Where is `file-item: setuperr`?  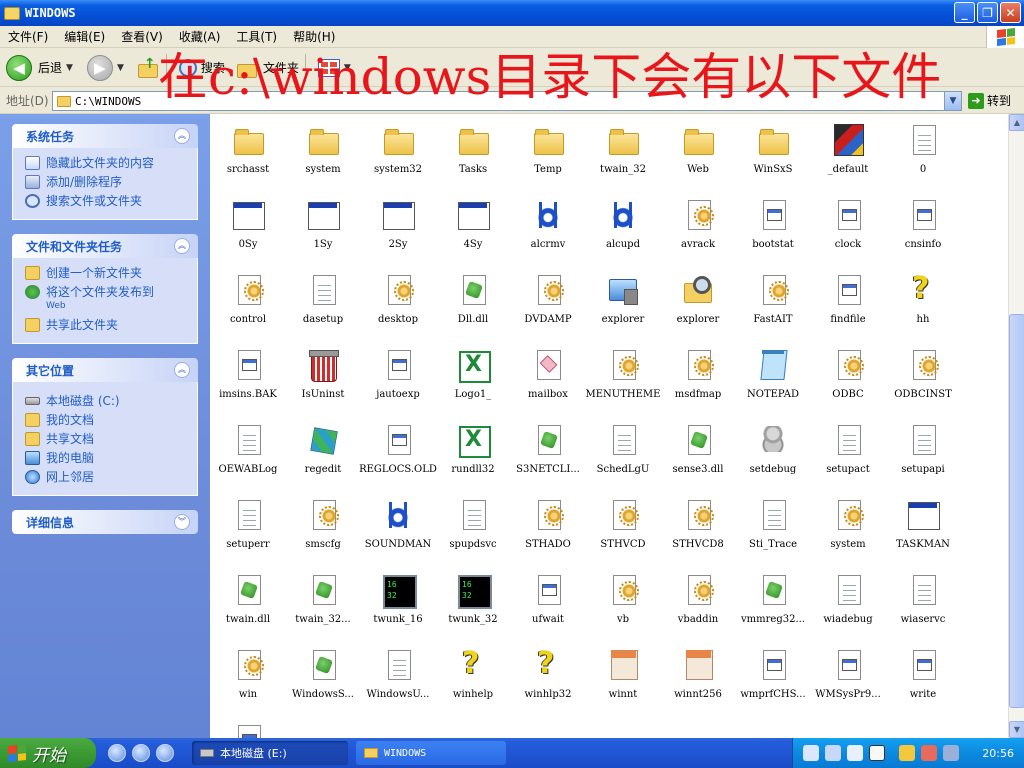 file-item: setuperr is located at coordinates (248, 530).